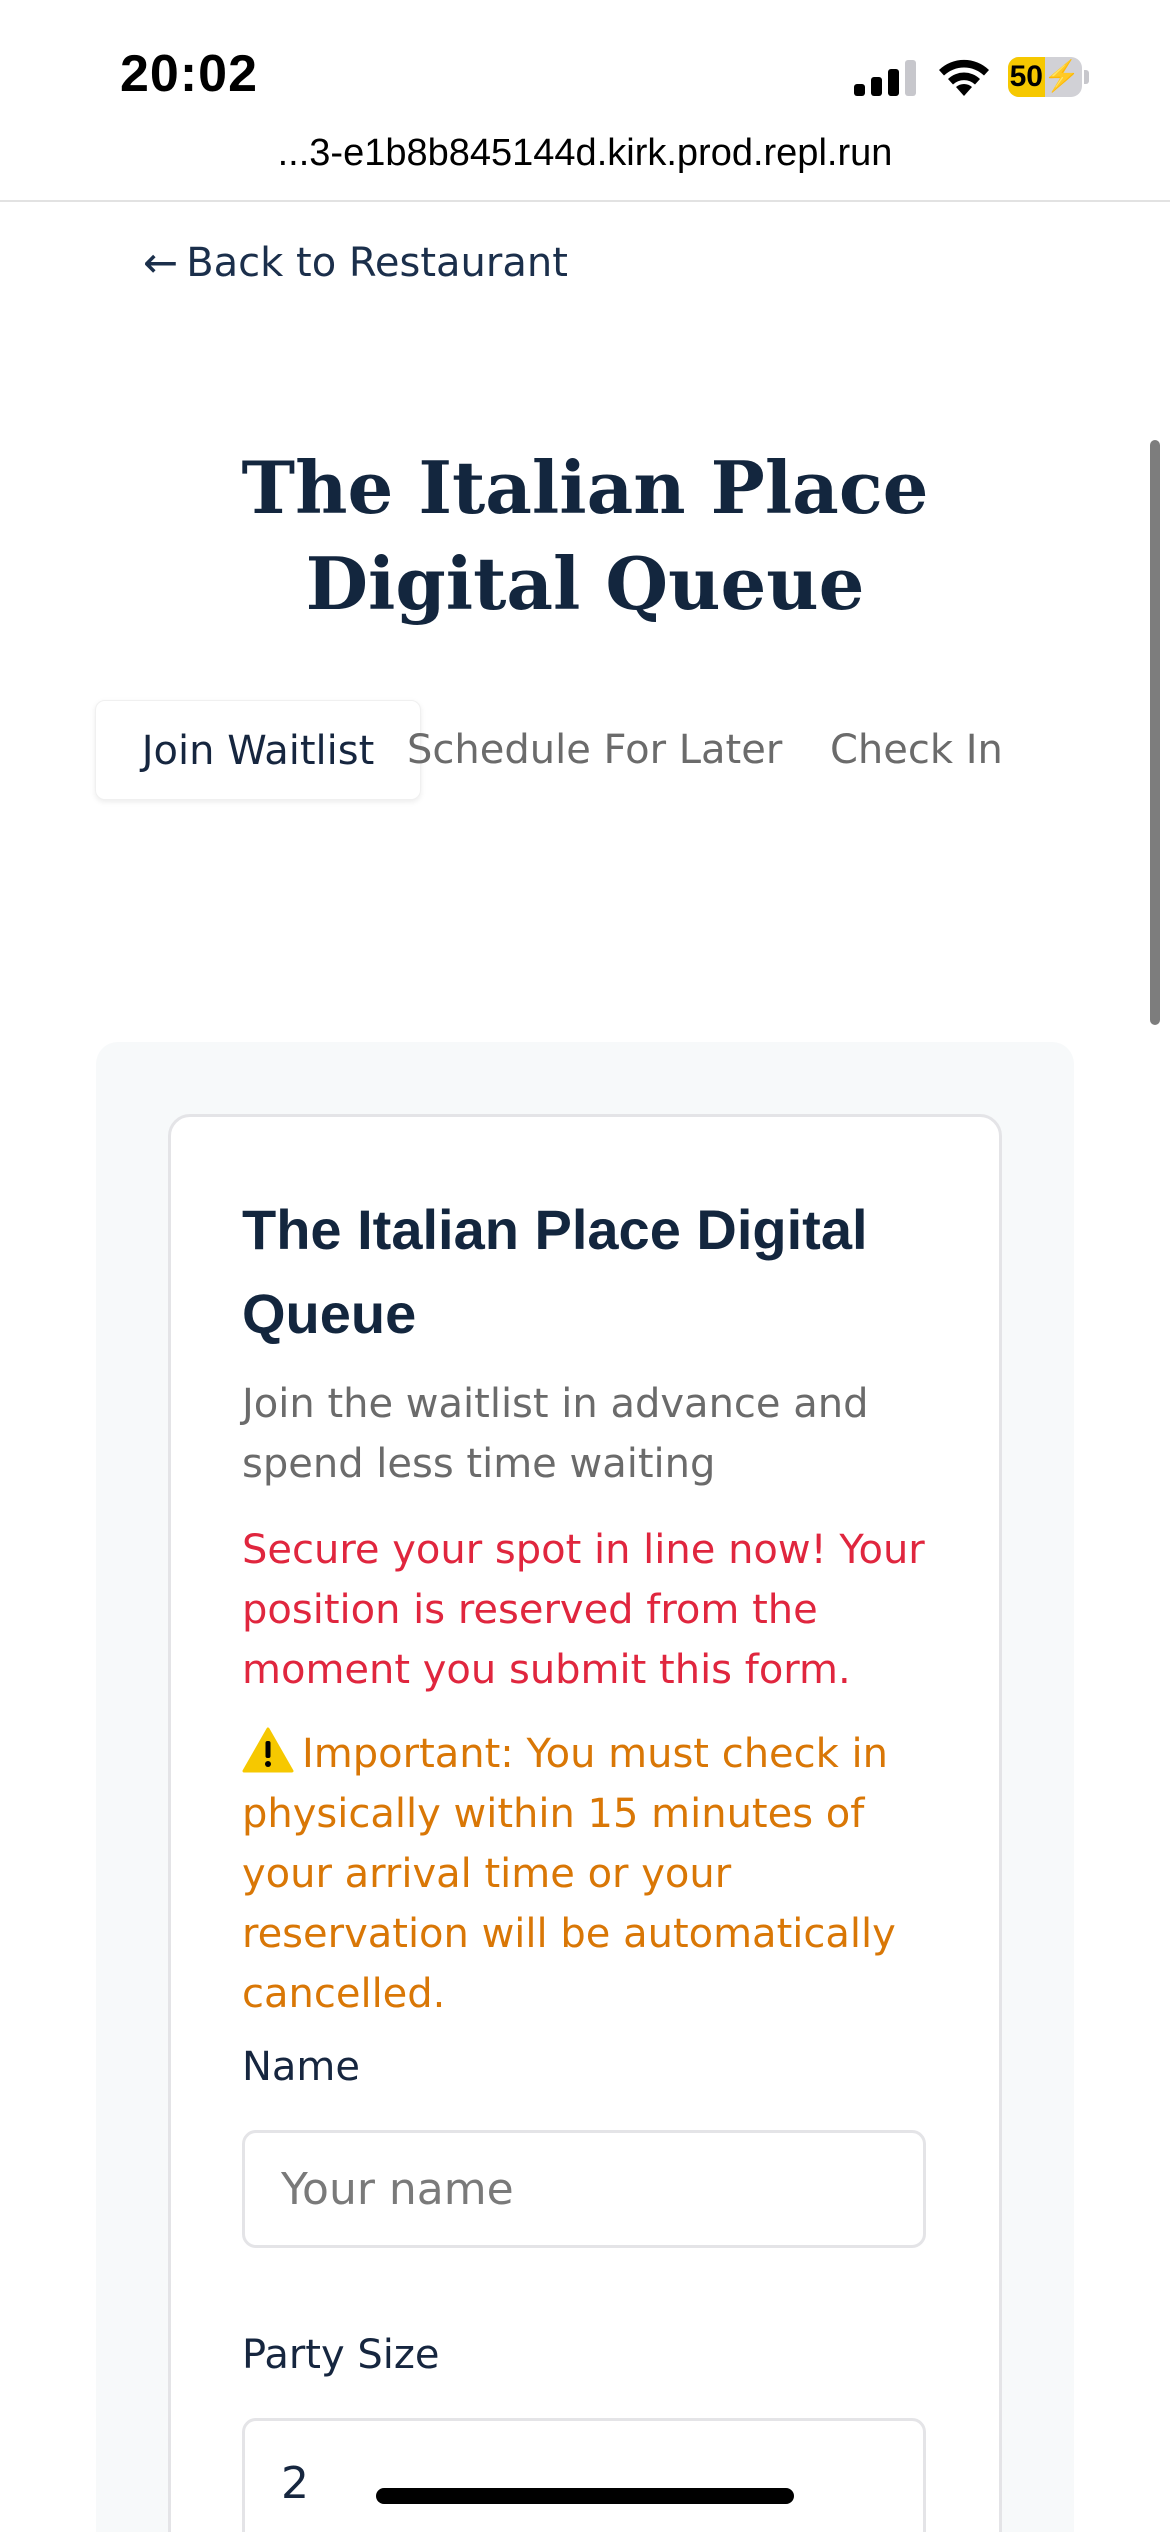 The height and width of the screenshot is (2532, 1170). Describe the element at coordinates (161, 262) in the screenshot. I see `arrow-left-icon: ←` at that location.